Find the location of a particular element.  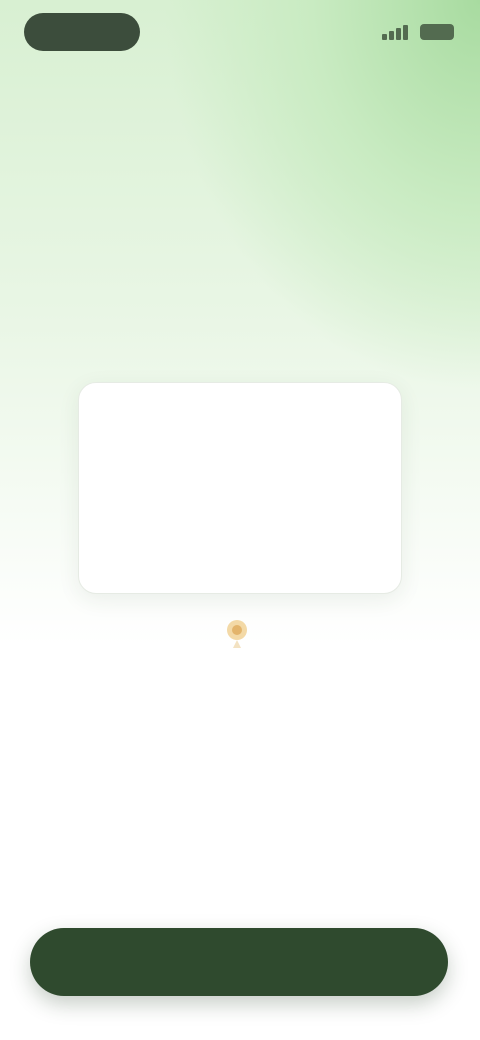

status-time-pill is located at coordinates (82, 32).